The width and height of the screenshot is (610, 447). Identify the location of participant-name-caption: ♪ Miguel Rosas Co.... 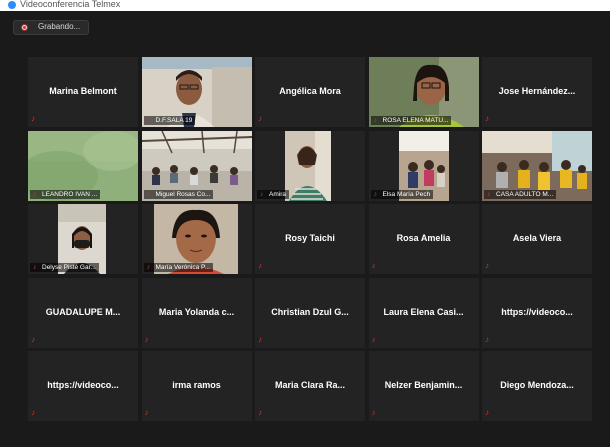
(178, 194).